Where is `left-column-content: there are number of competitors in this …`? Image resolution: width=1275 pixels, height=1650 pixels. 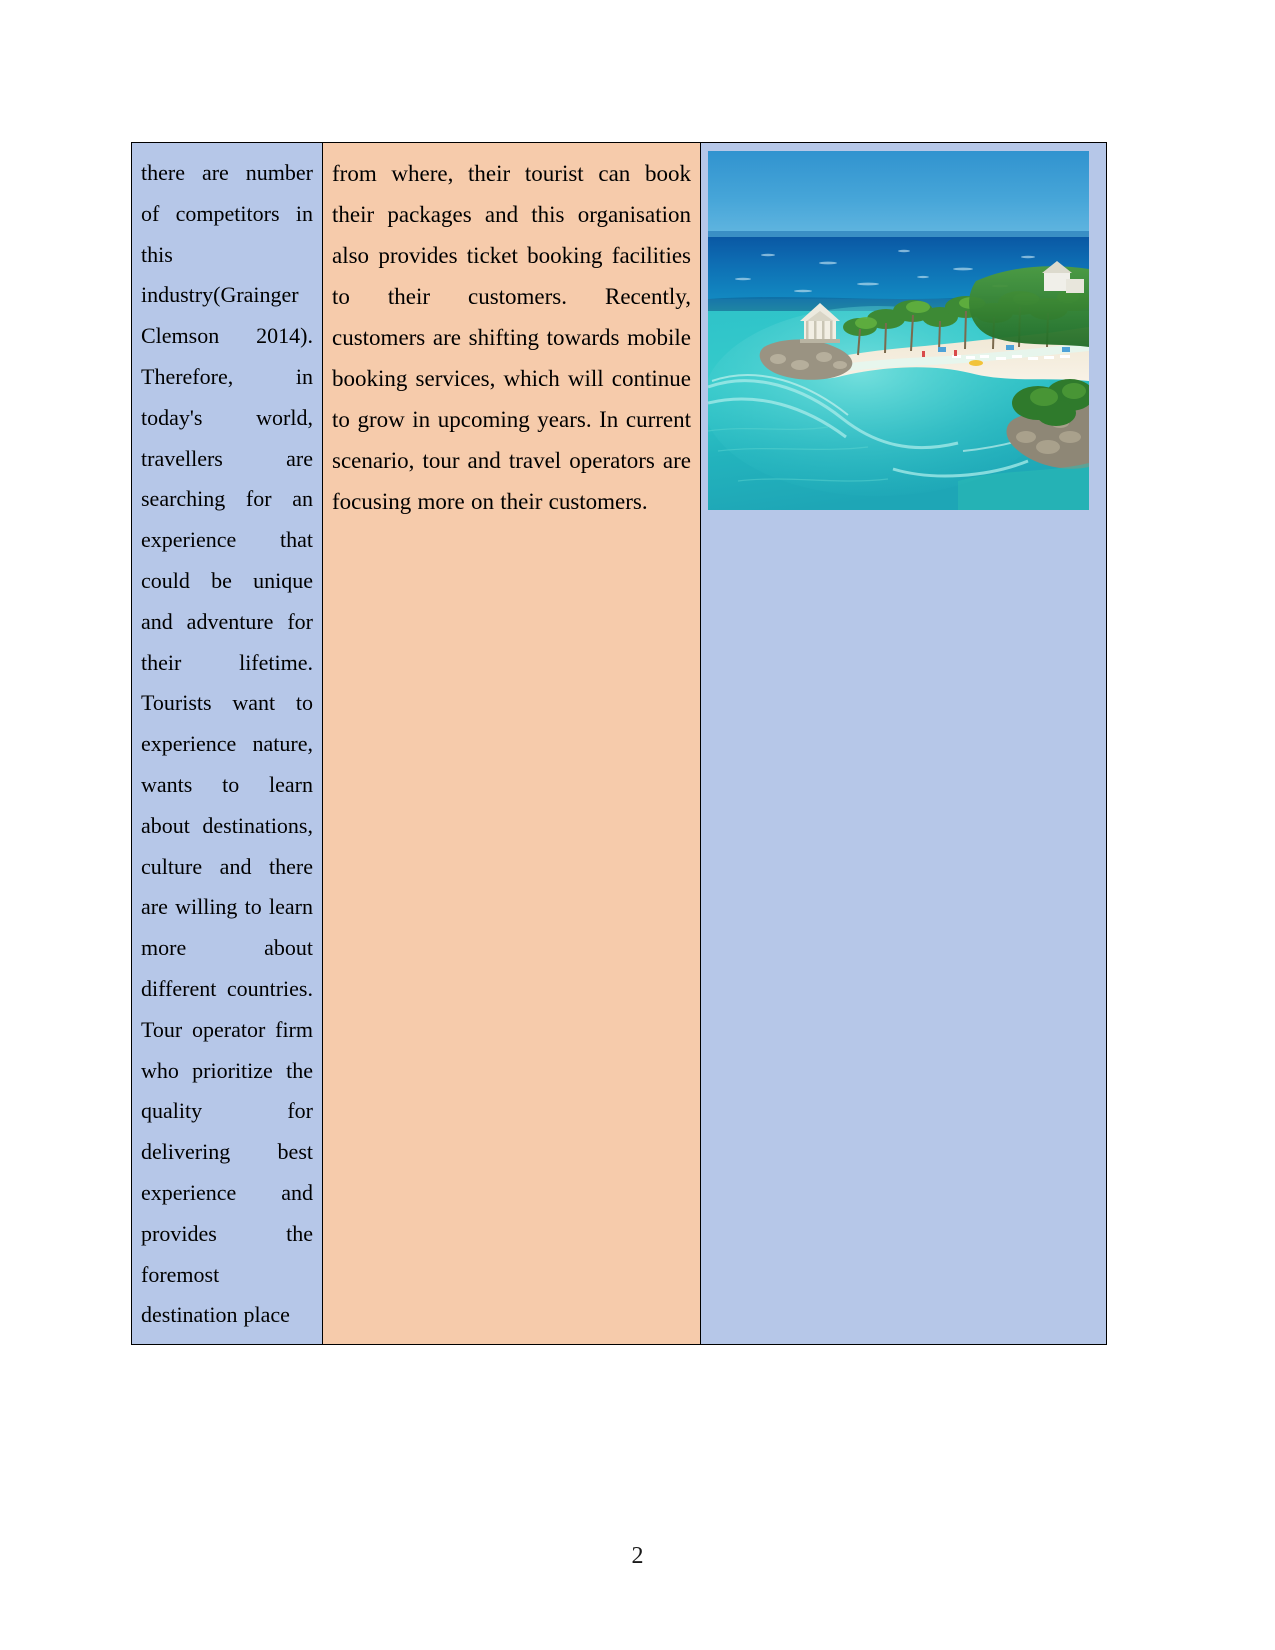
left-column-content: there are number of competitors in this … is located at coordinates (227, 743).